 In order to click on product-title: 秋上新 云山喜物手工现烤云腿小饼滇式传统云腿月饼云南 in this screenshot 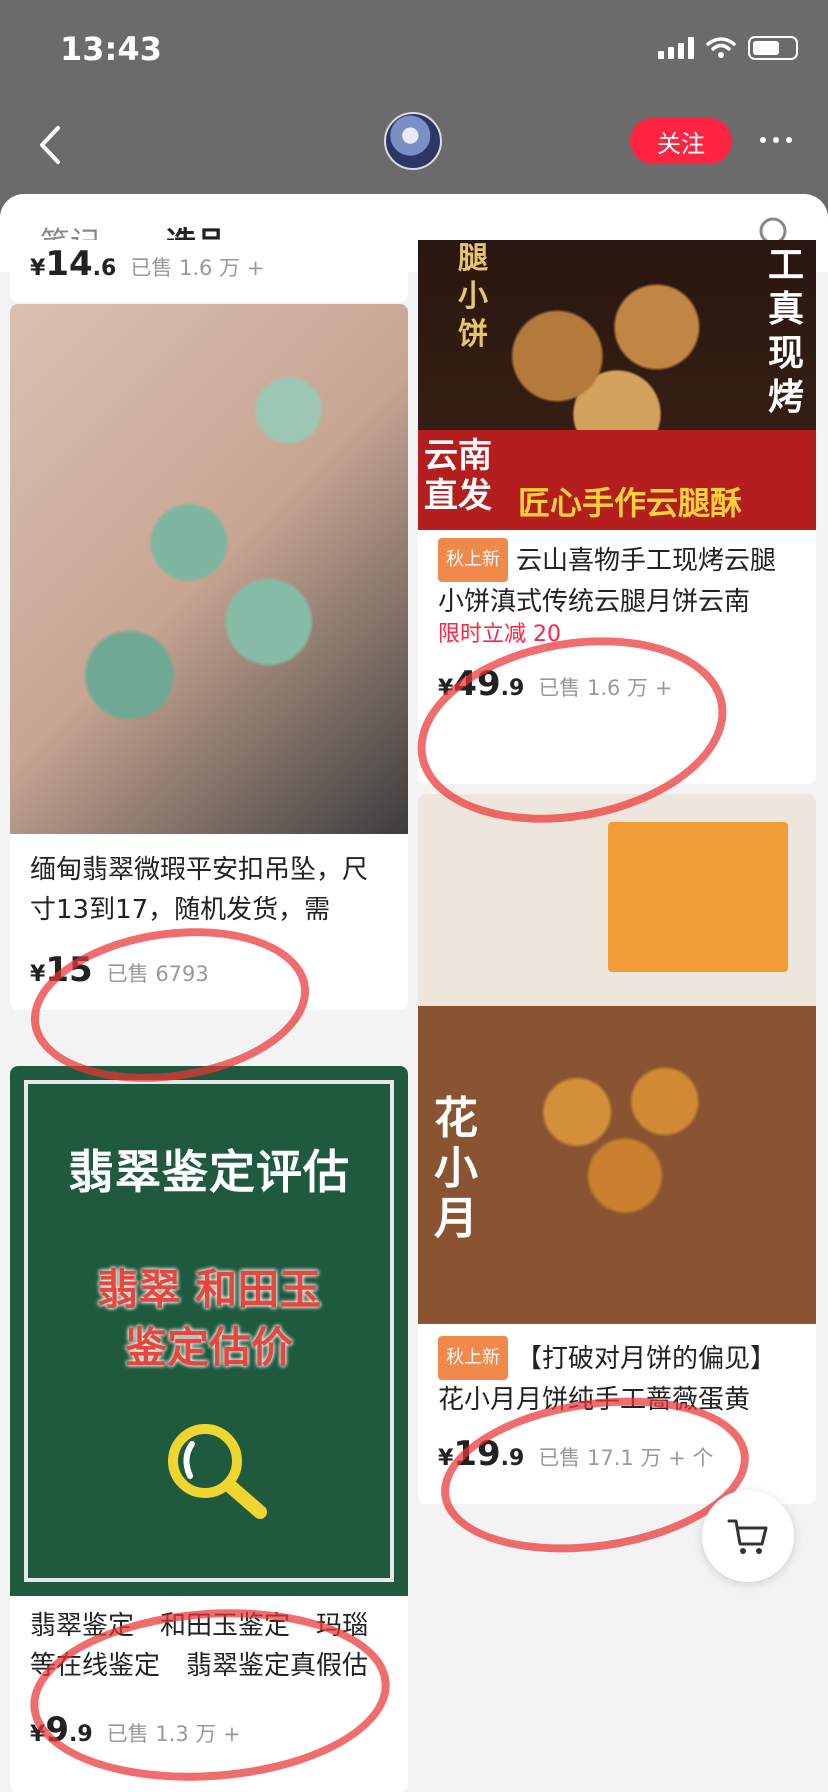, I will do `click(617, 578)`.